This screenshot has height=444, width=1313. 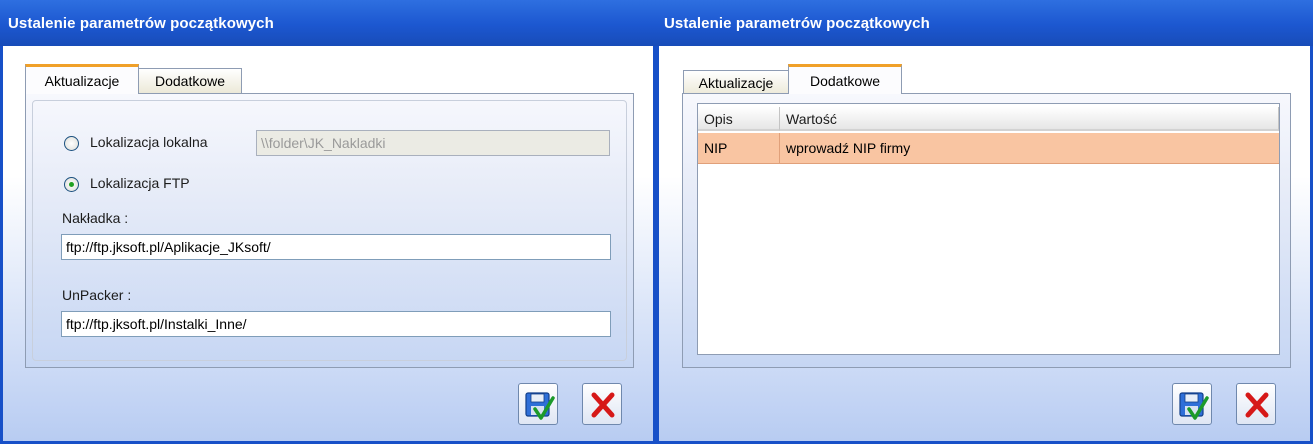 What do you see at coordinates (336, 247) in the screenshot?
I see `overlay-input: ftp://ftp.jksoft.pl/Aplikacje_JKsoft/` at bounding box center [336, 247].